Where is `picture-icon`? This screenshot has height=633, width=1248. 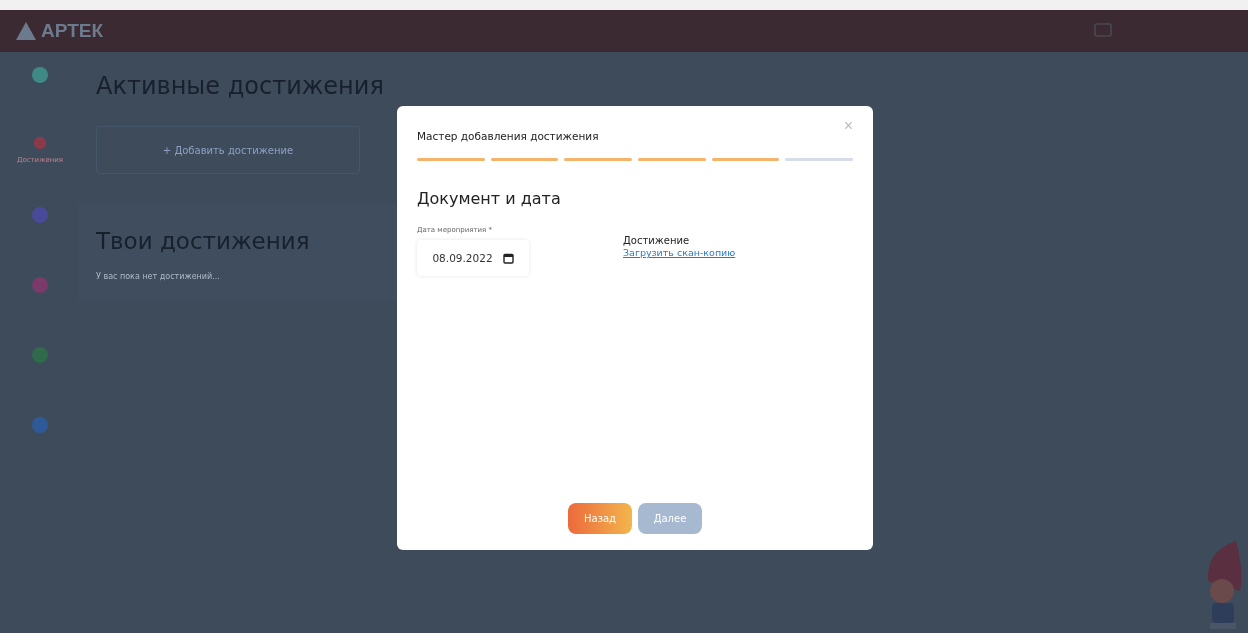 picture-icon is located at coordinates (1103, 29).